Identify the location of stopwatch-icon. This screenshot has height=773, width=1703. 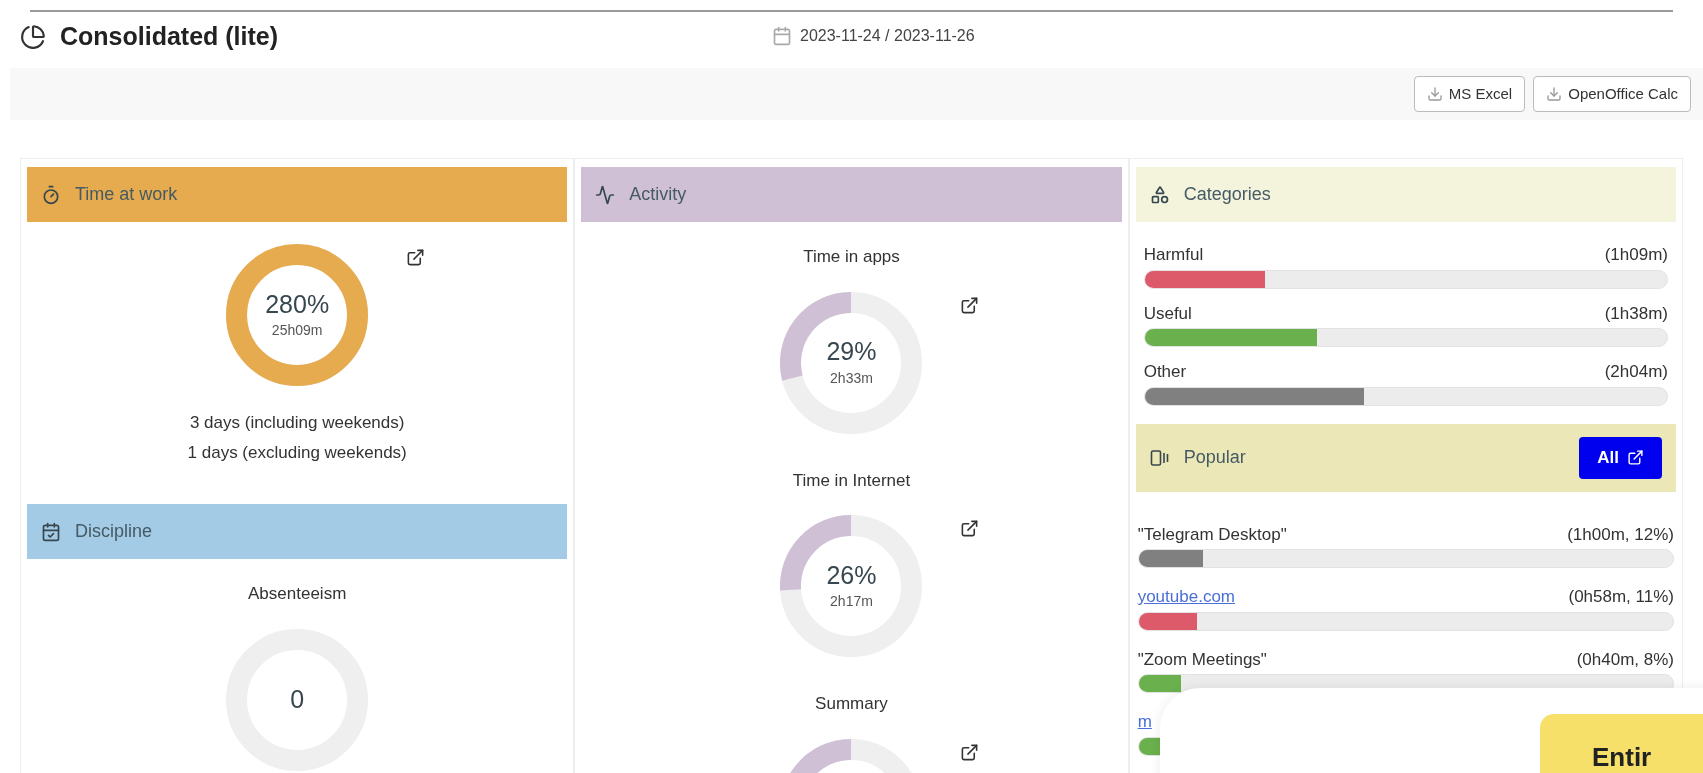
(51, 194).